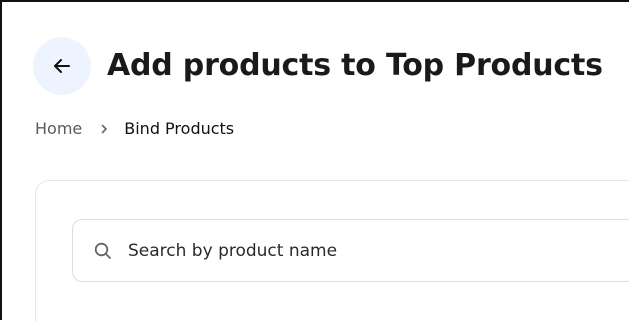  I want to click on page-title: Add products to Top Products, so click(355, 65).